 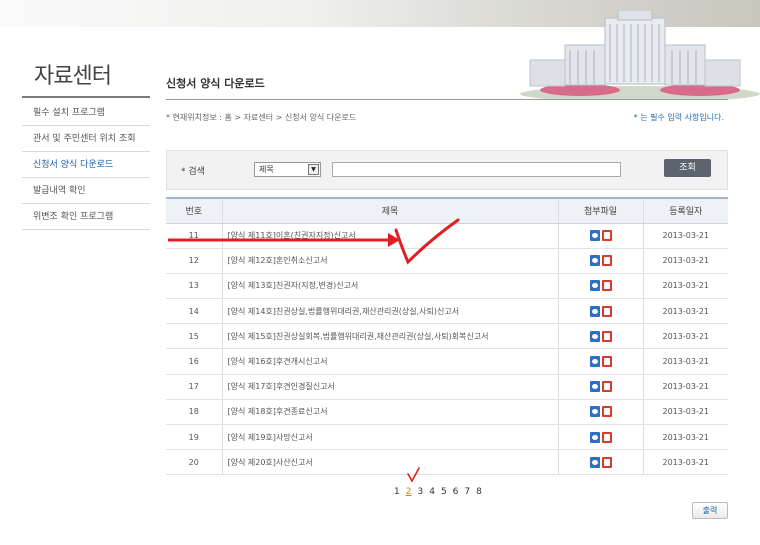 I want to click on table-row: 16 [양식 제16호]후견개시신고서 2013-03-21, so click(x=447, y=361).